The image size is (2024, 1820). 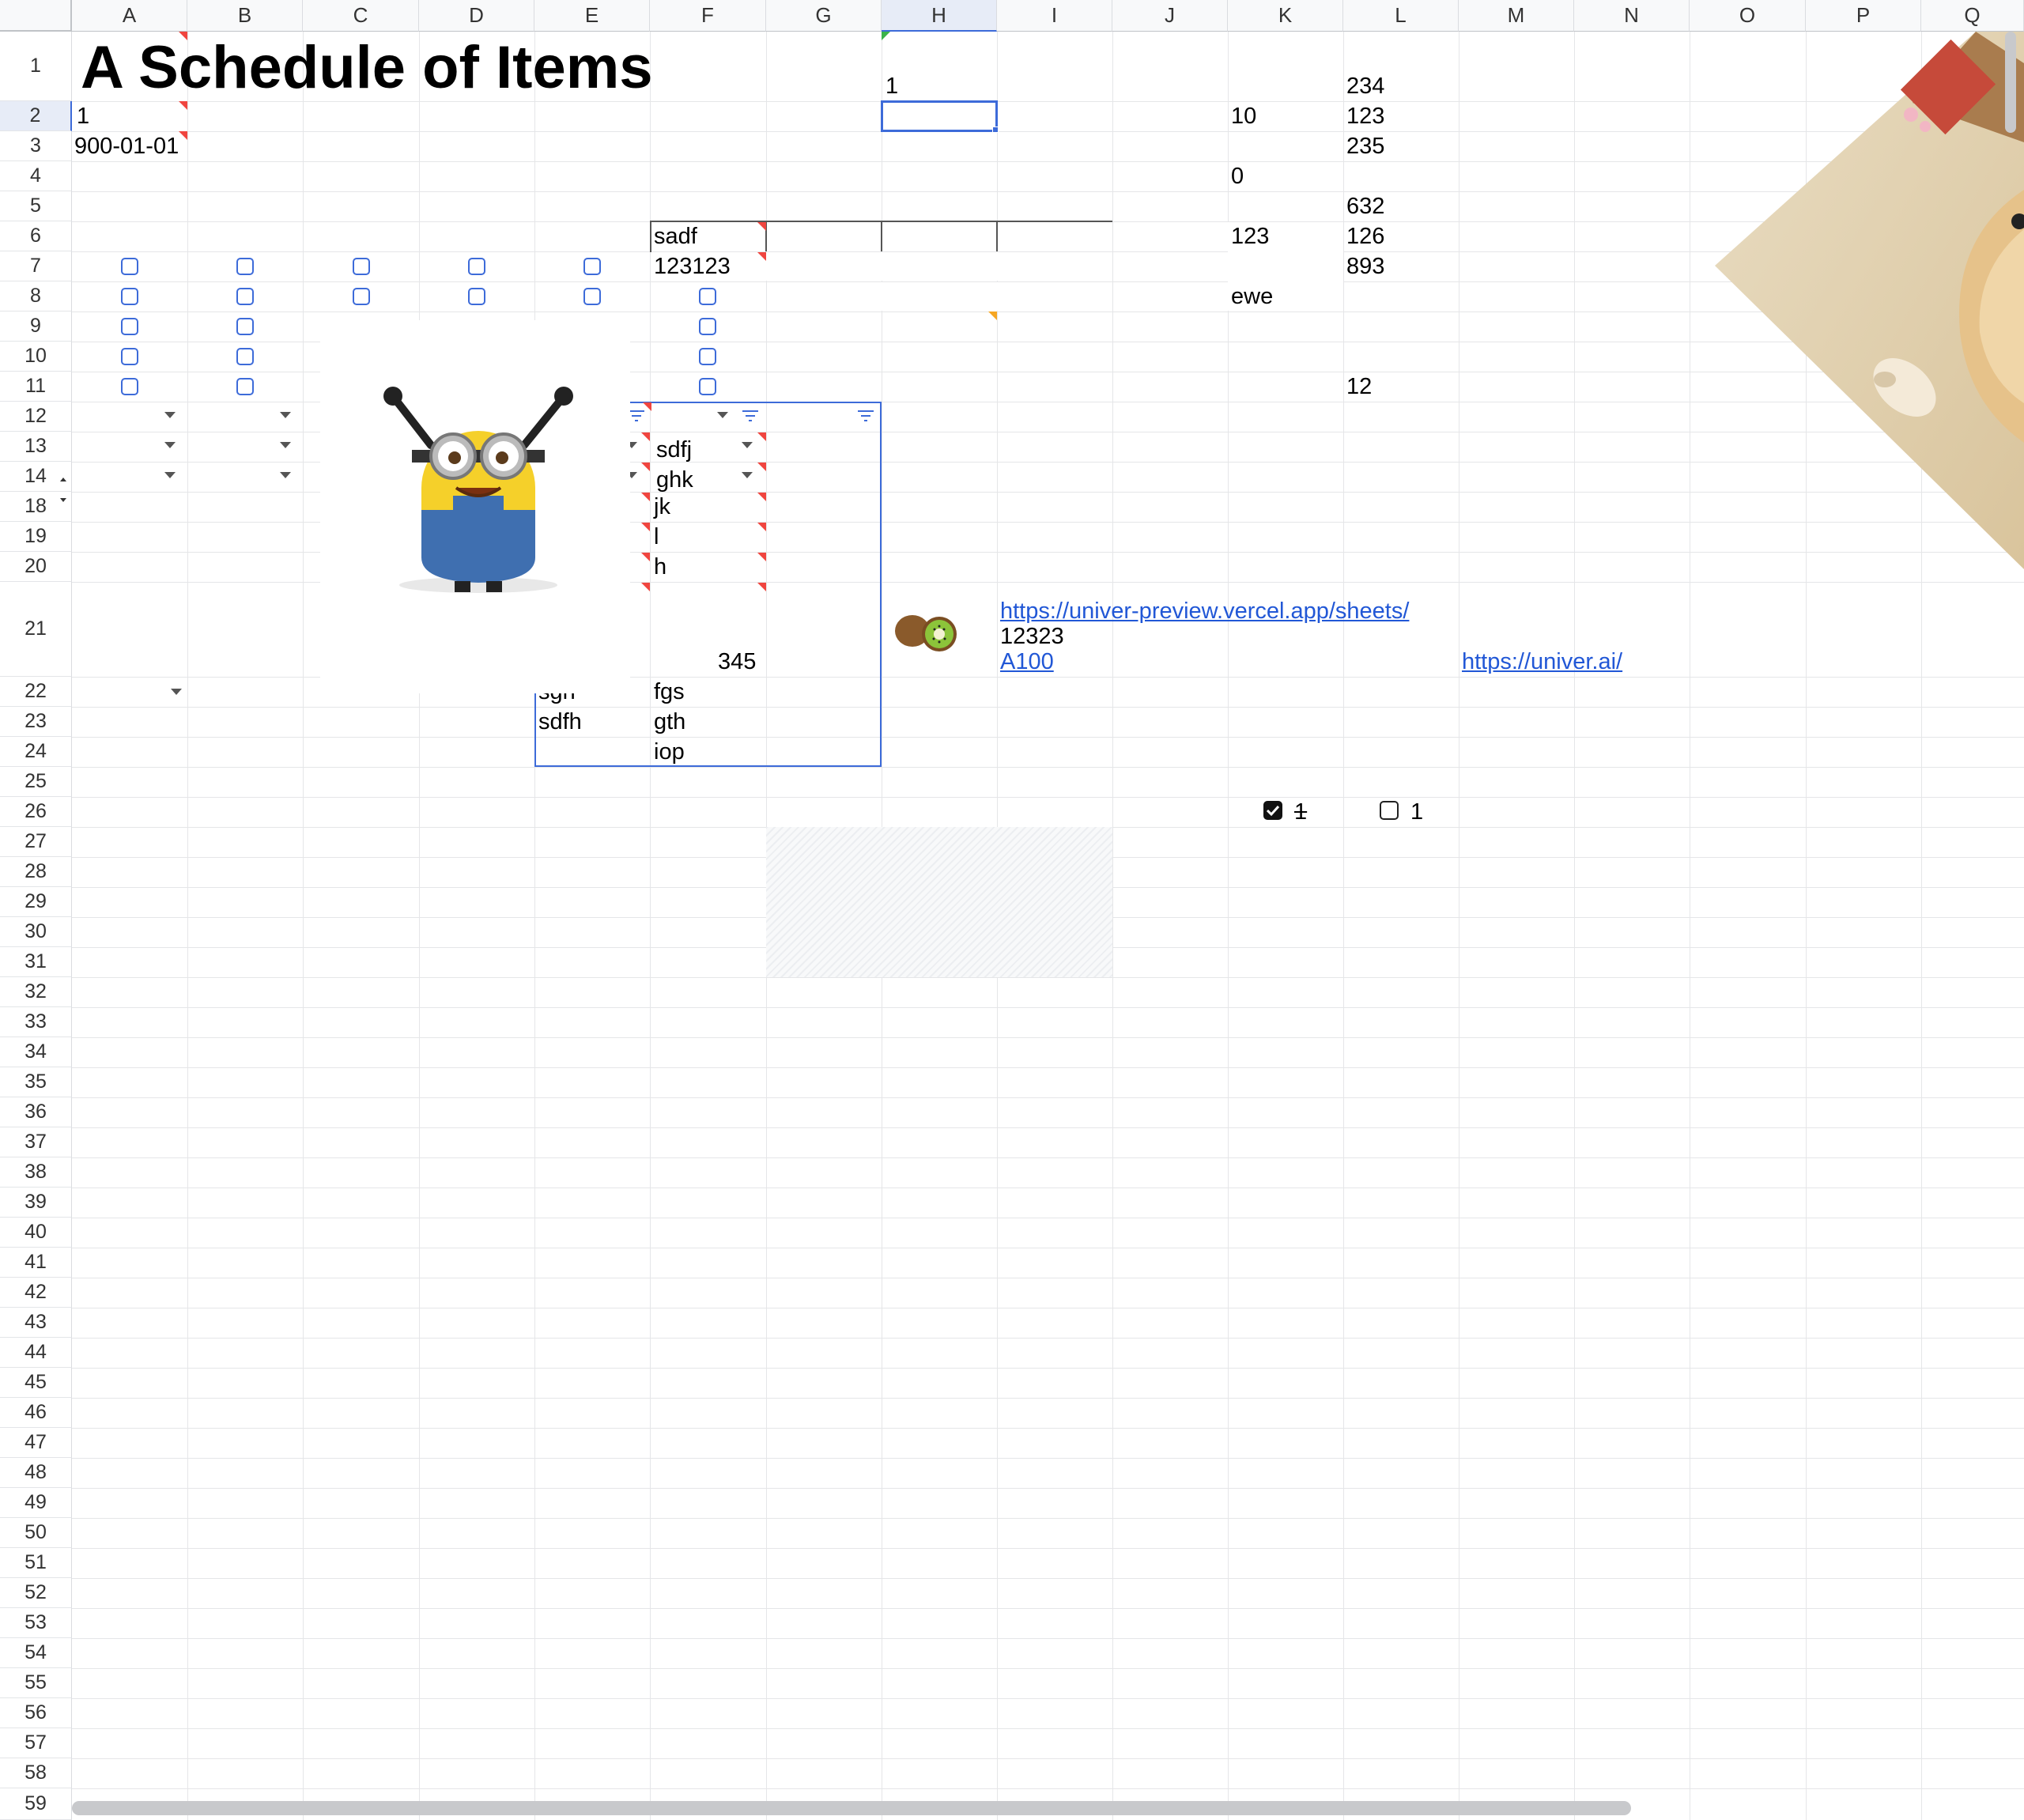 What do you see at coordinates (36, 1623) in the screenshot?
I see `row-header-53: 53` at bounding box center [36, 1623].